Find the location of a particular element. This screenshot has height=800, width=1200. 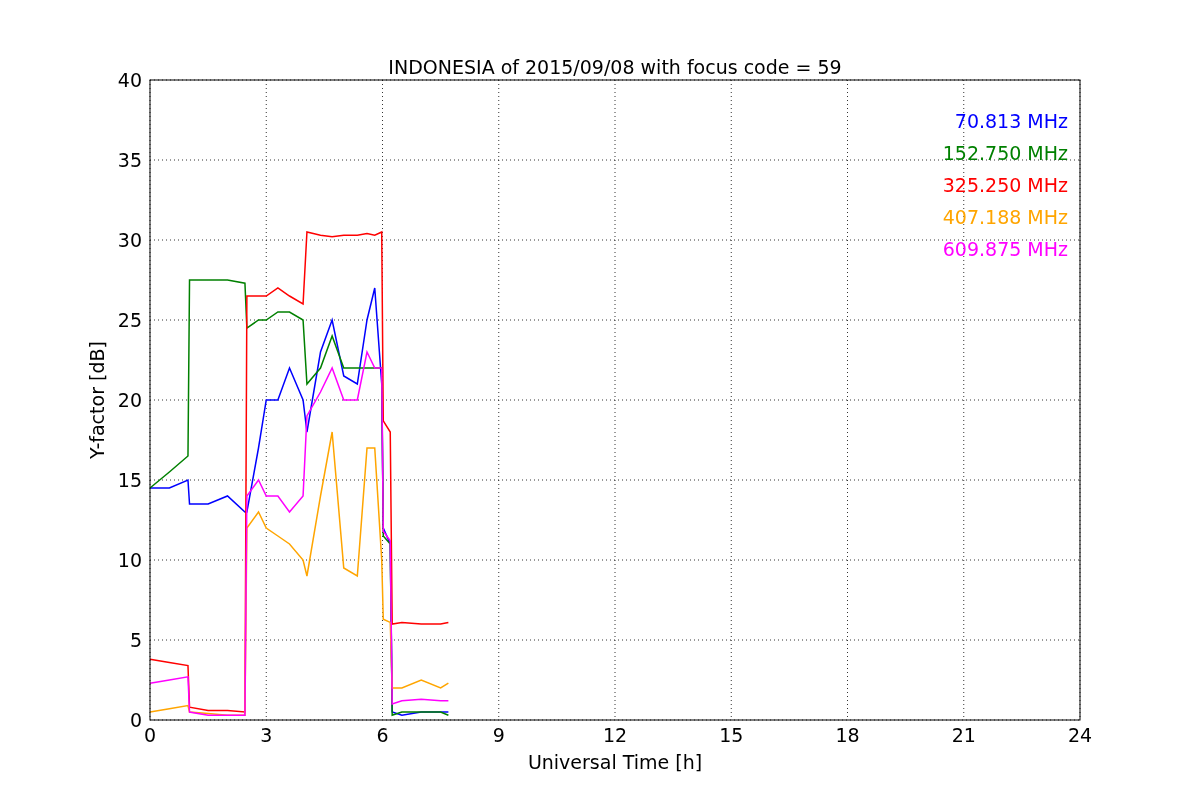

legend-label: 152.750 MHz is located at coordinates (1005, 153).